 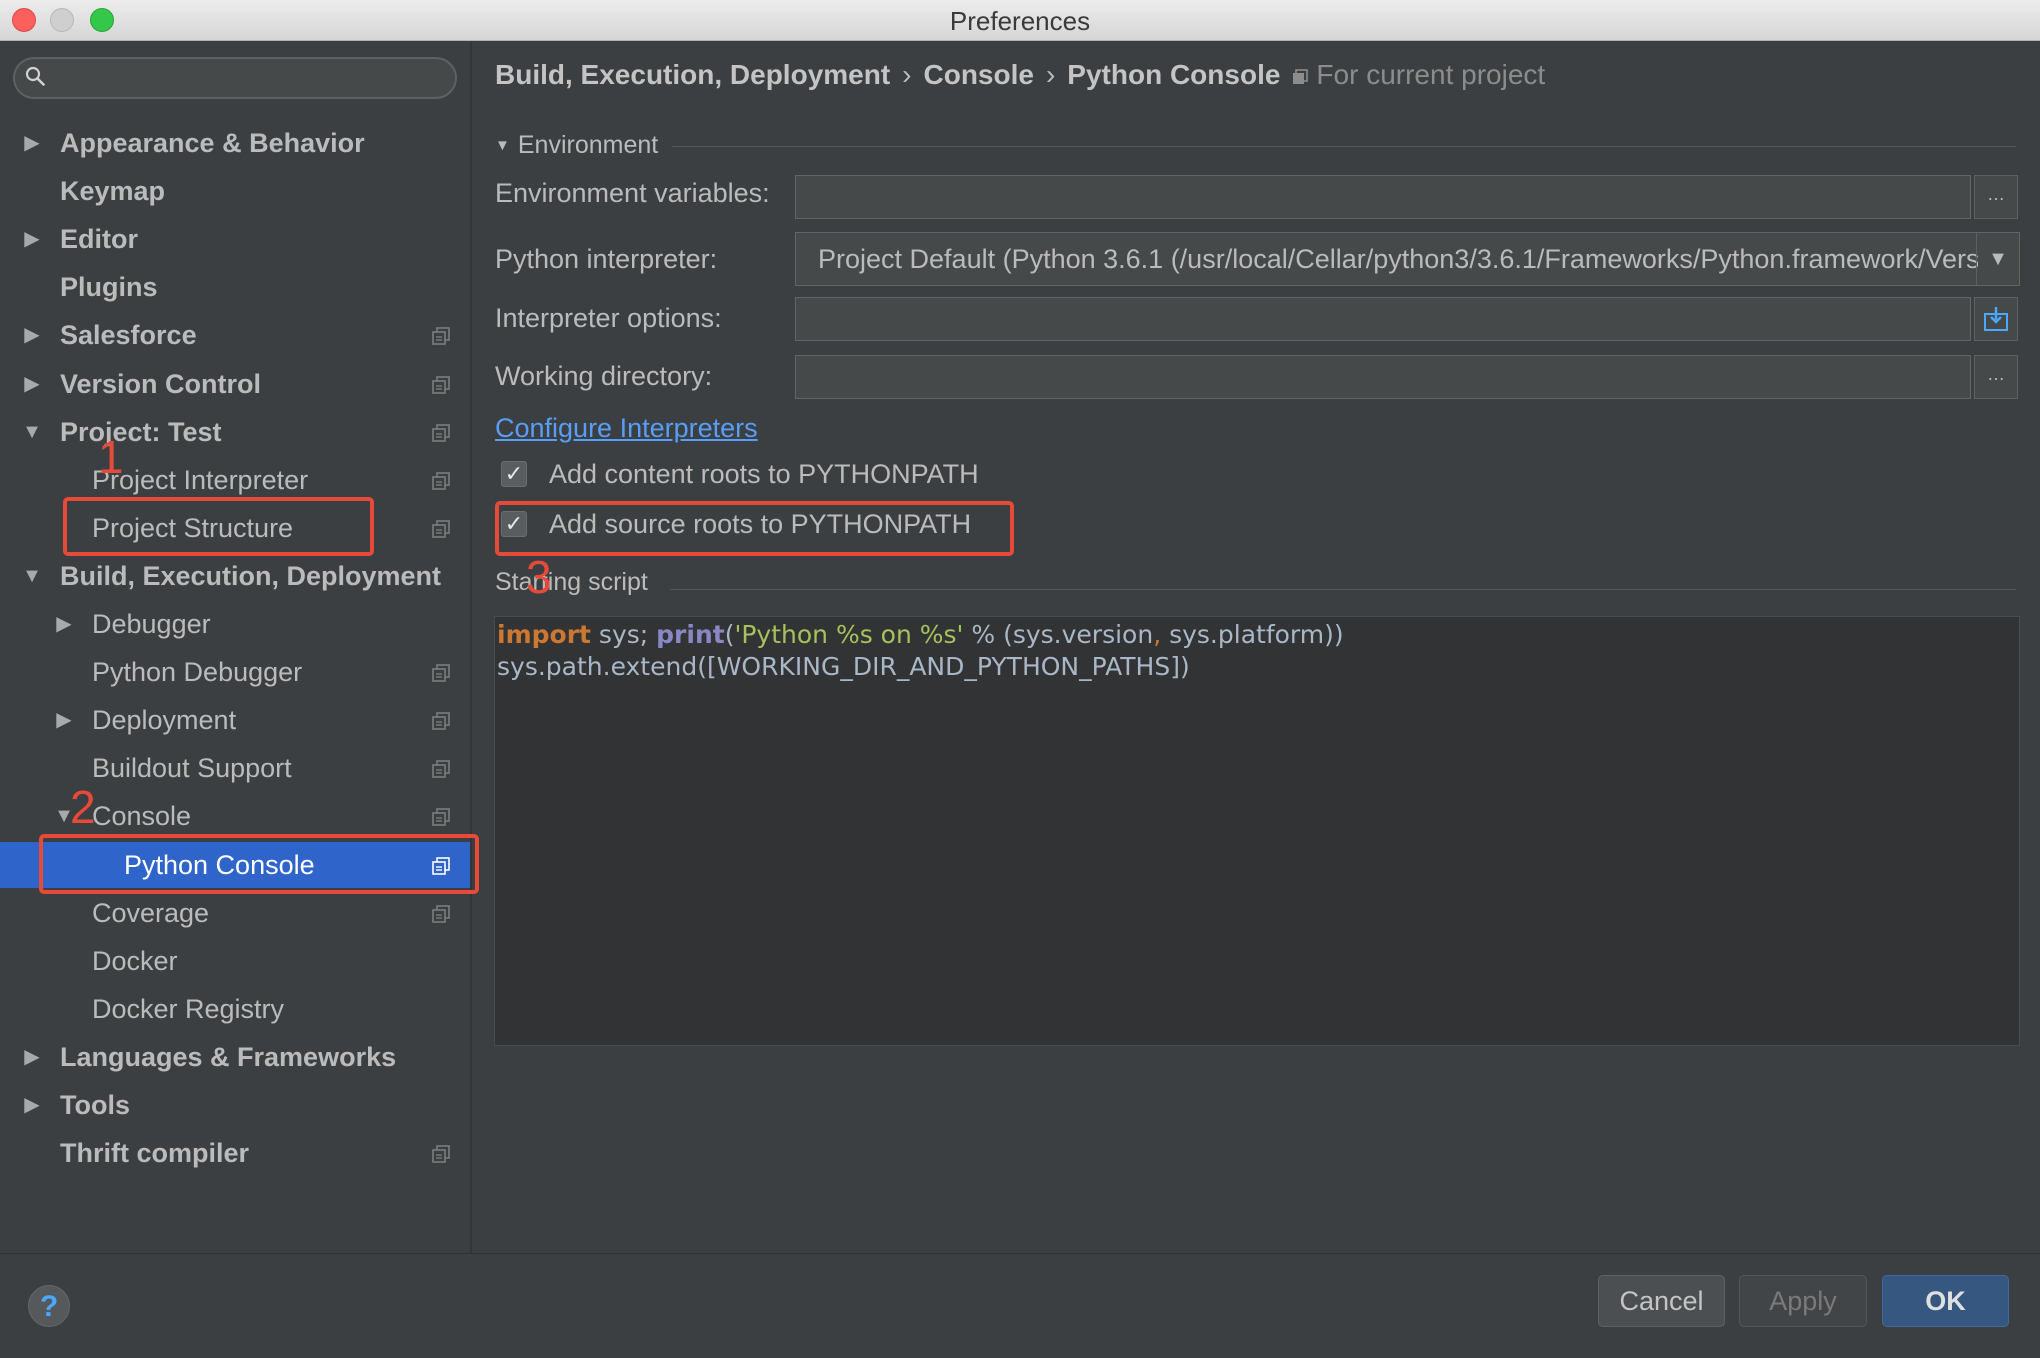 I want to click on settings-search-input, so click(x=235, y=78).